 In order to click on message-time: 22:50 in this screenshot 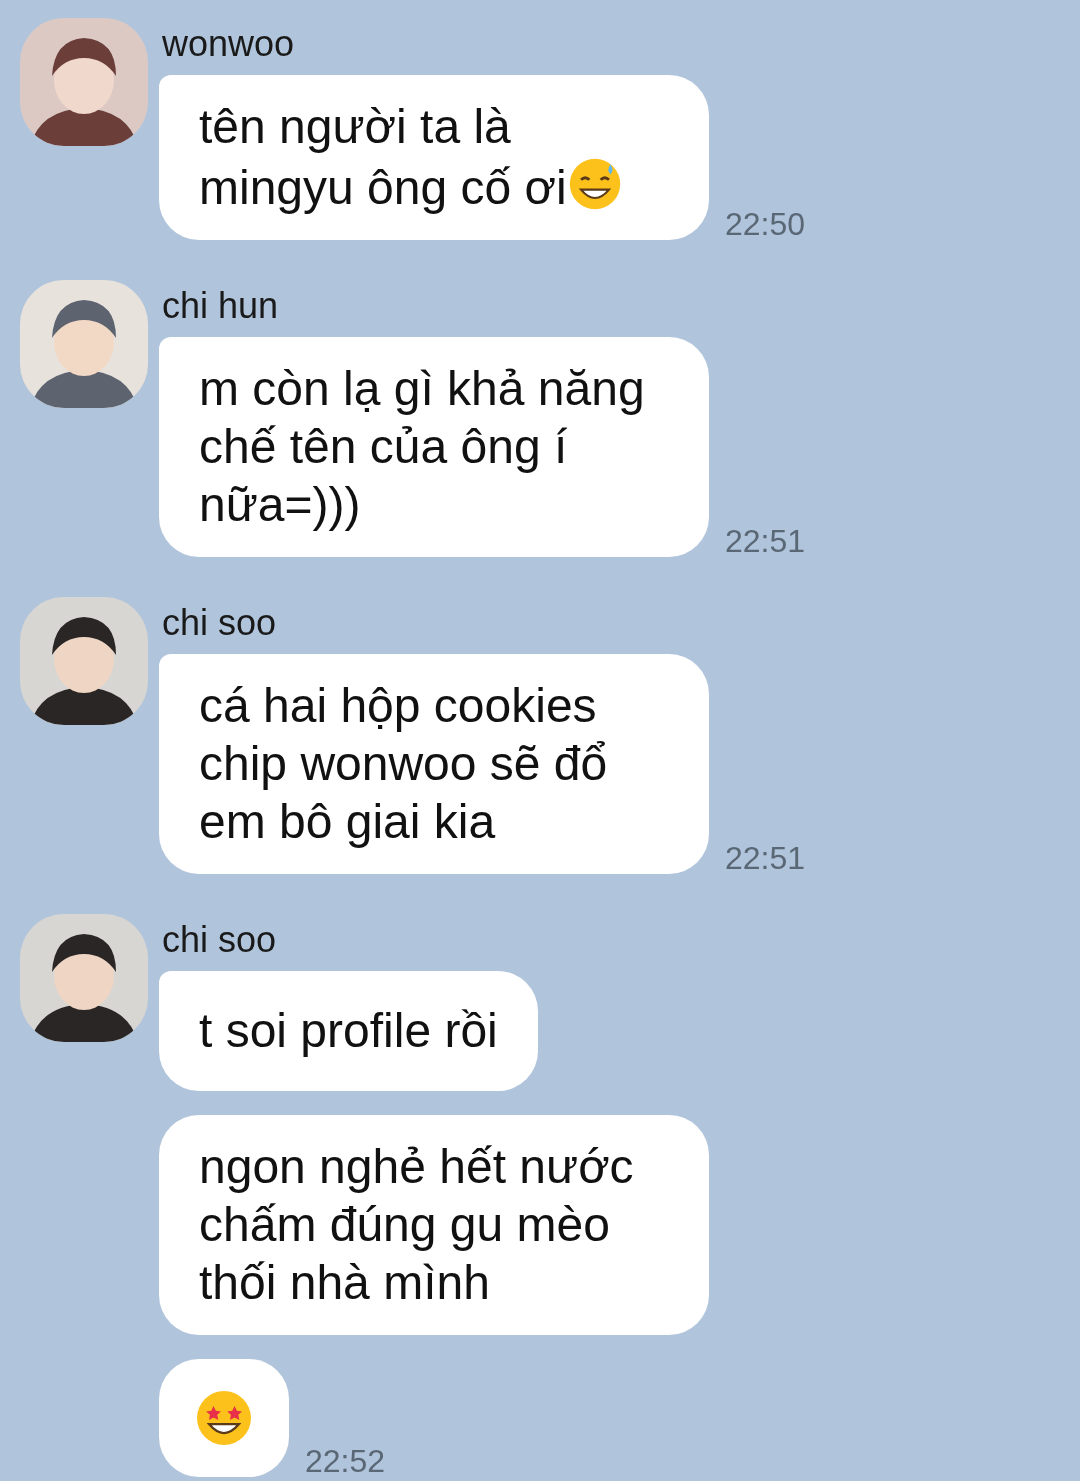, I will do `click(765, 224)`.